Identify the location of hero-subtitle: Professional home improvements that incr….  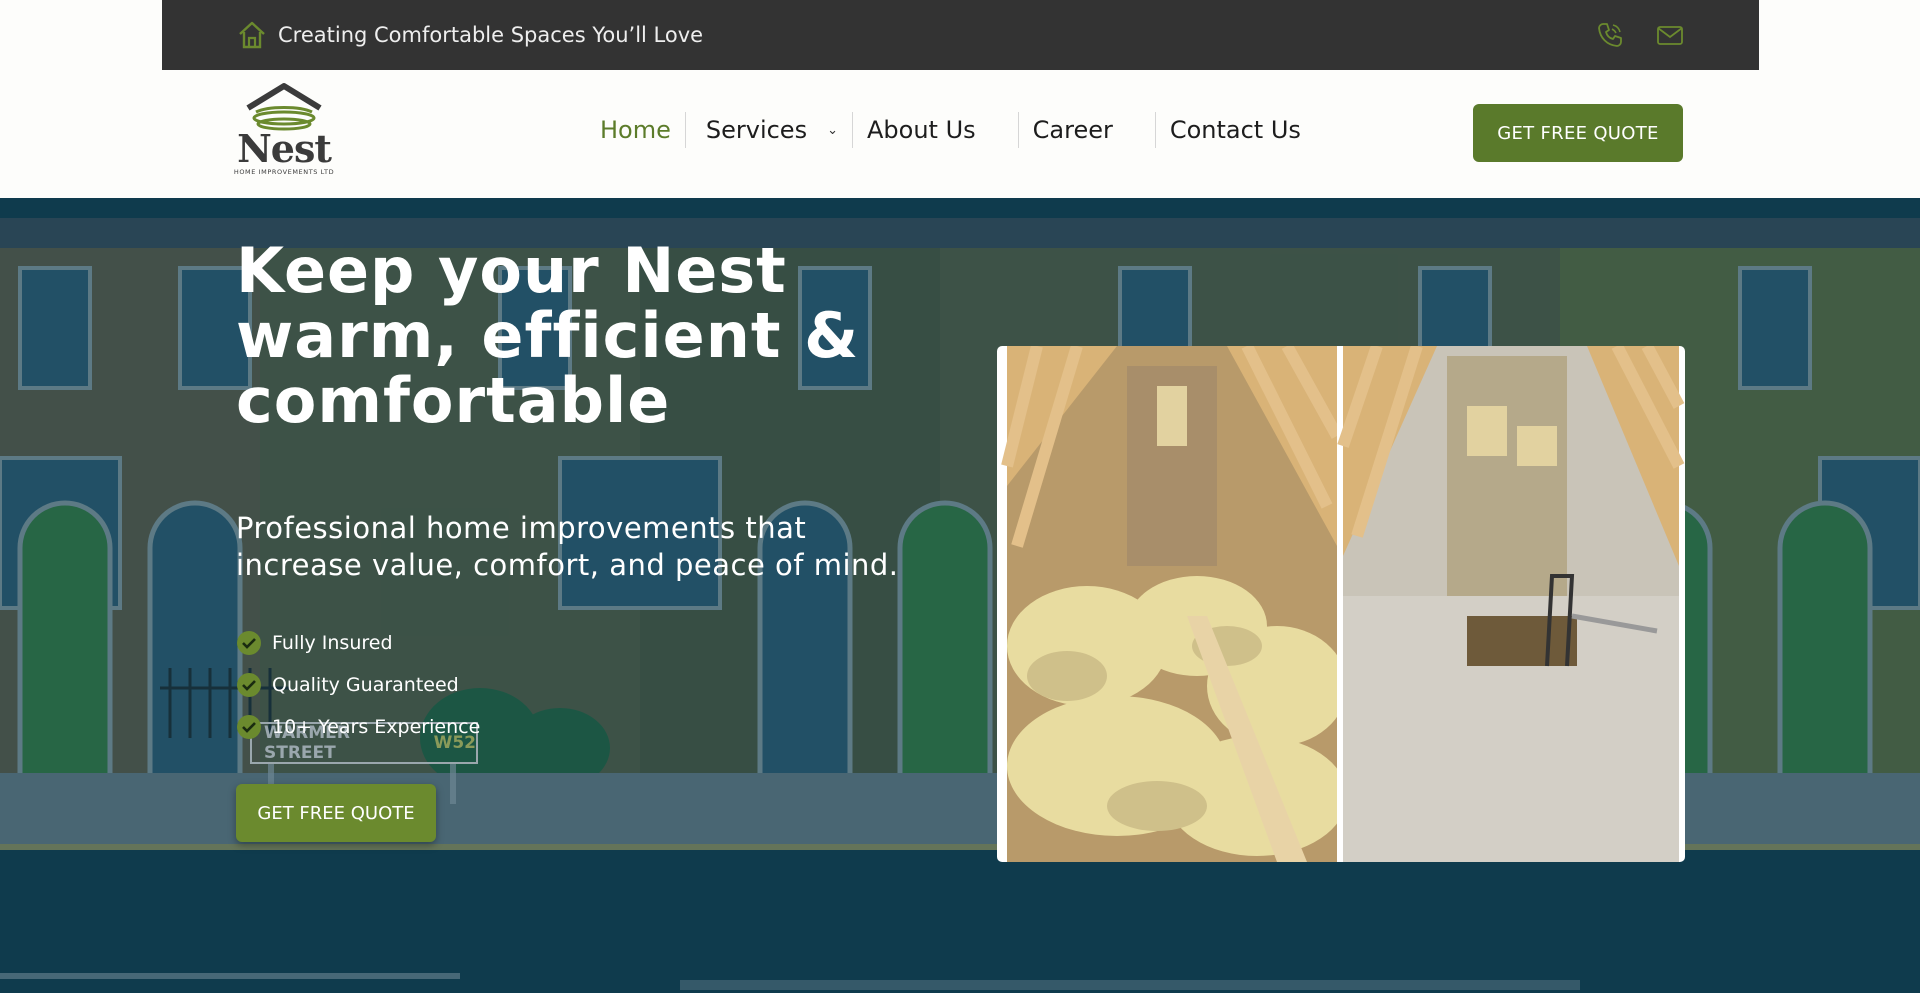
(567, 546).